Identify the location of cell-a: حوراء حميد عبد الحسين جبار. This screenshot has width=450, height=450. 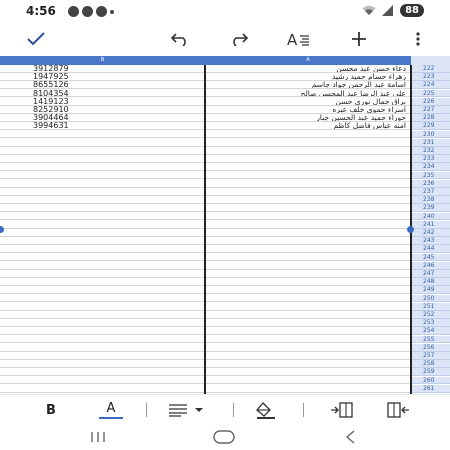
(308, 118).